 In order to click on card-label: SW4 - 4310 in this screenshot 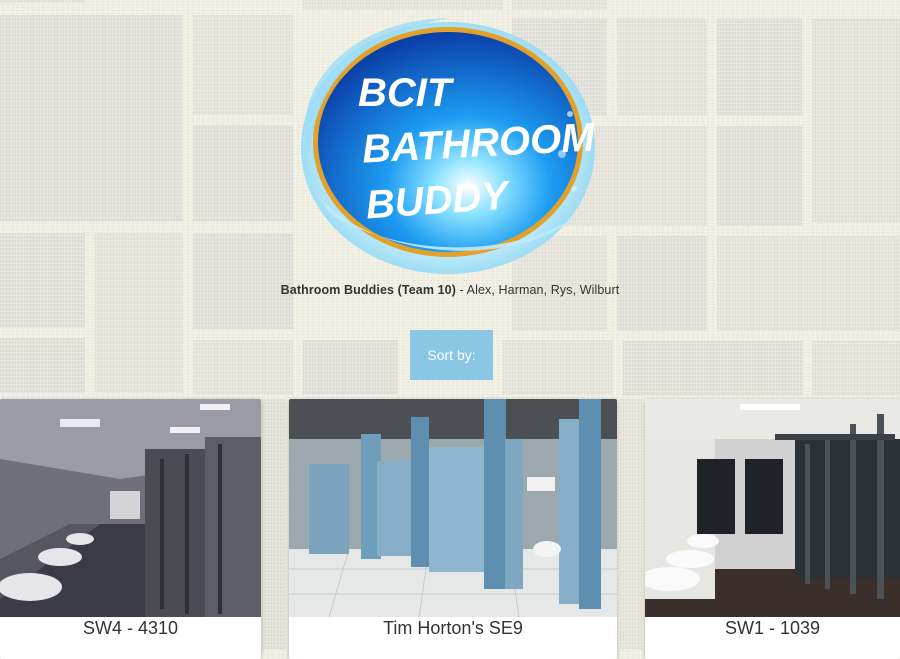, I will do `click(130, 628)`.